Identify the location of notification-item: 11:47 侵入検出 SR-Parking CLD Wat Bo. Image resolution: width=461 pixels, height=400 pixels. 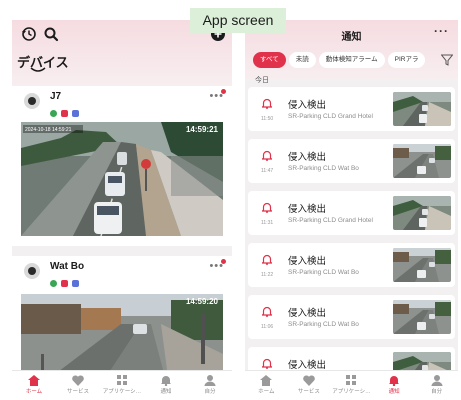
(351, 161).